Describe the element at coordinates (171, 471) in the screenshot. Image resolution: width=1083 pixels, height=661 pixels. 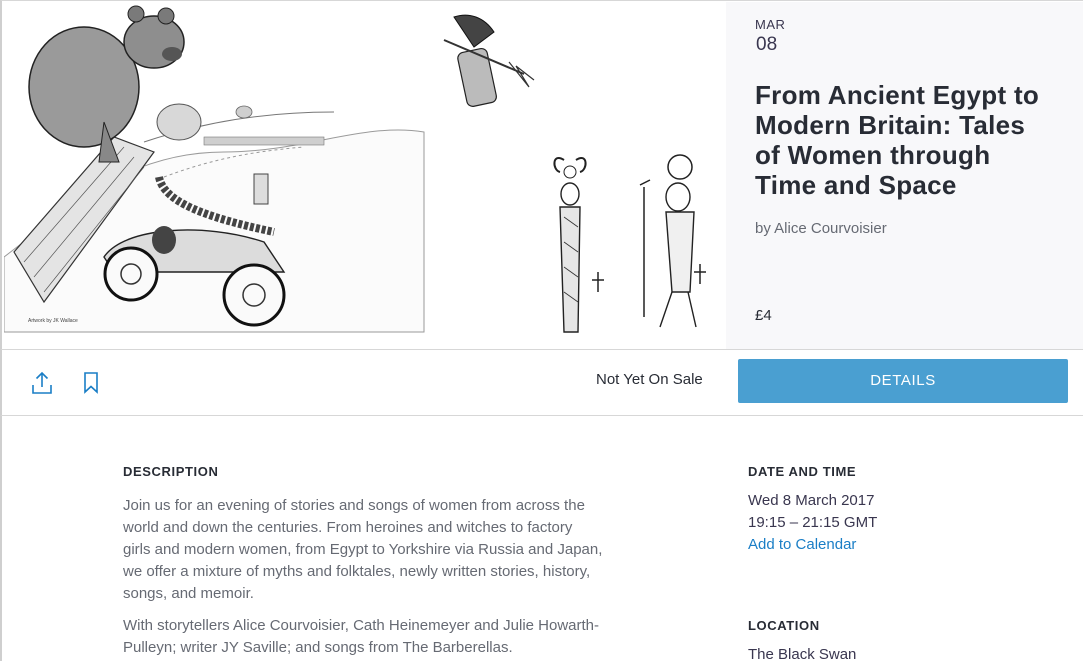
I see `description-heading: DESCRIPTION` at that location.